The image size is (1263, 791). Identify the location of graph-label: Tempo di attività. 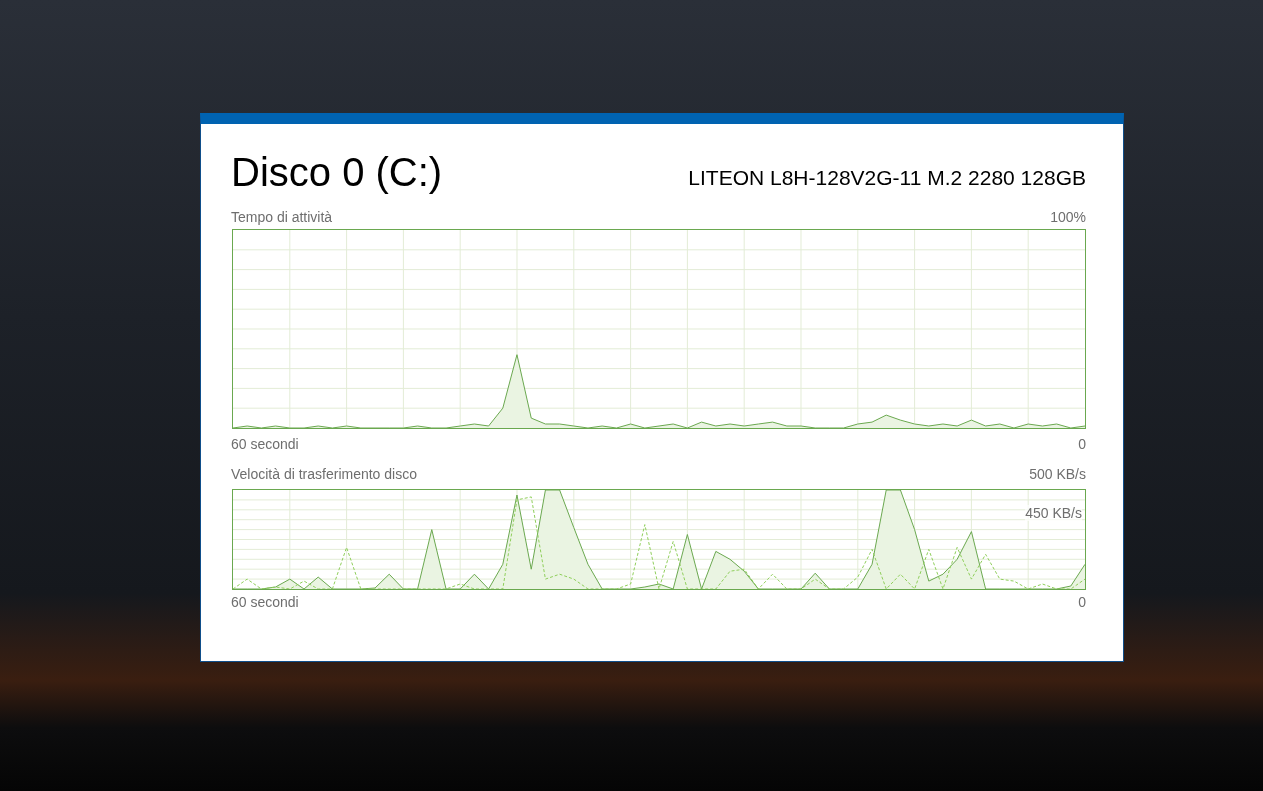
(282, 217).